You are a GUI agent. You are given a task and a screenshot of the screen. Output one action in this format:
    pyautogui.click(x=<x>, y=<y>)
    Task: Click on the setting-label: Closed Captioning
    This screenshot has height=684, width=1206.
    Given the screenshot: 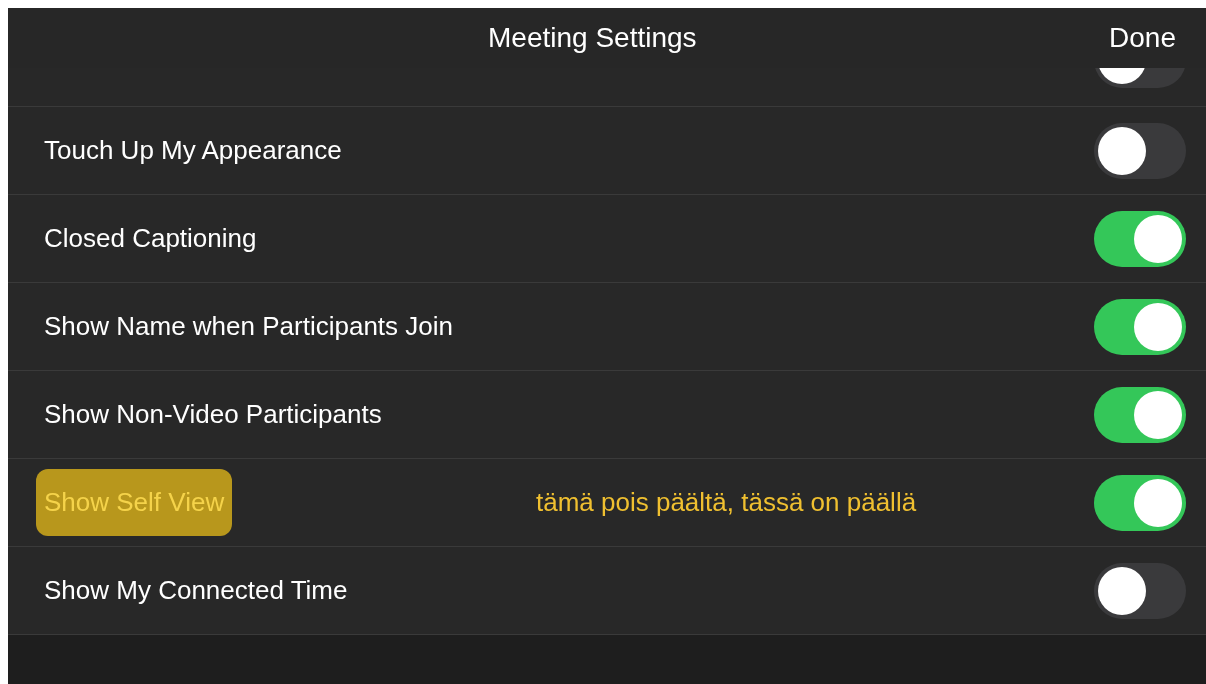 What is the action you would take?
    pyautogui.click(x=150, y=238)
    